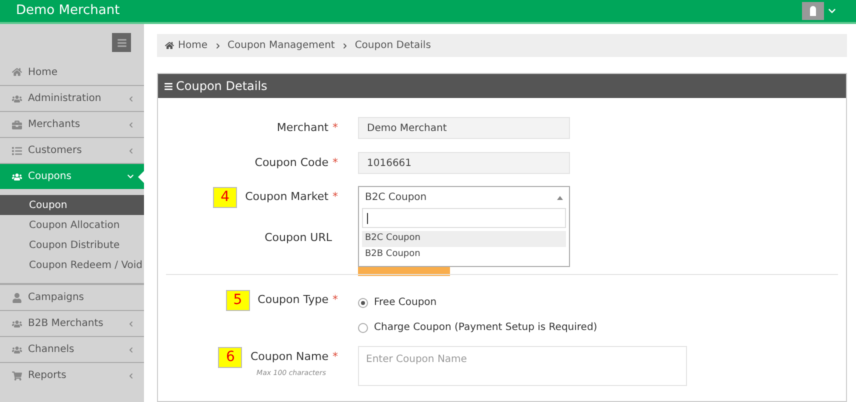  What do you see at coordinates (72, 72) in the screenshot?
I see `sidebar-item: Home` at bounding box center [72, 72].